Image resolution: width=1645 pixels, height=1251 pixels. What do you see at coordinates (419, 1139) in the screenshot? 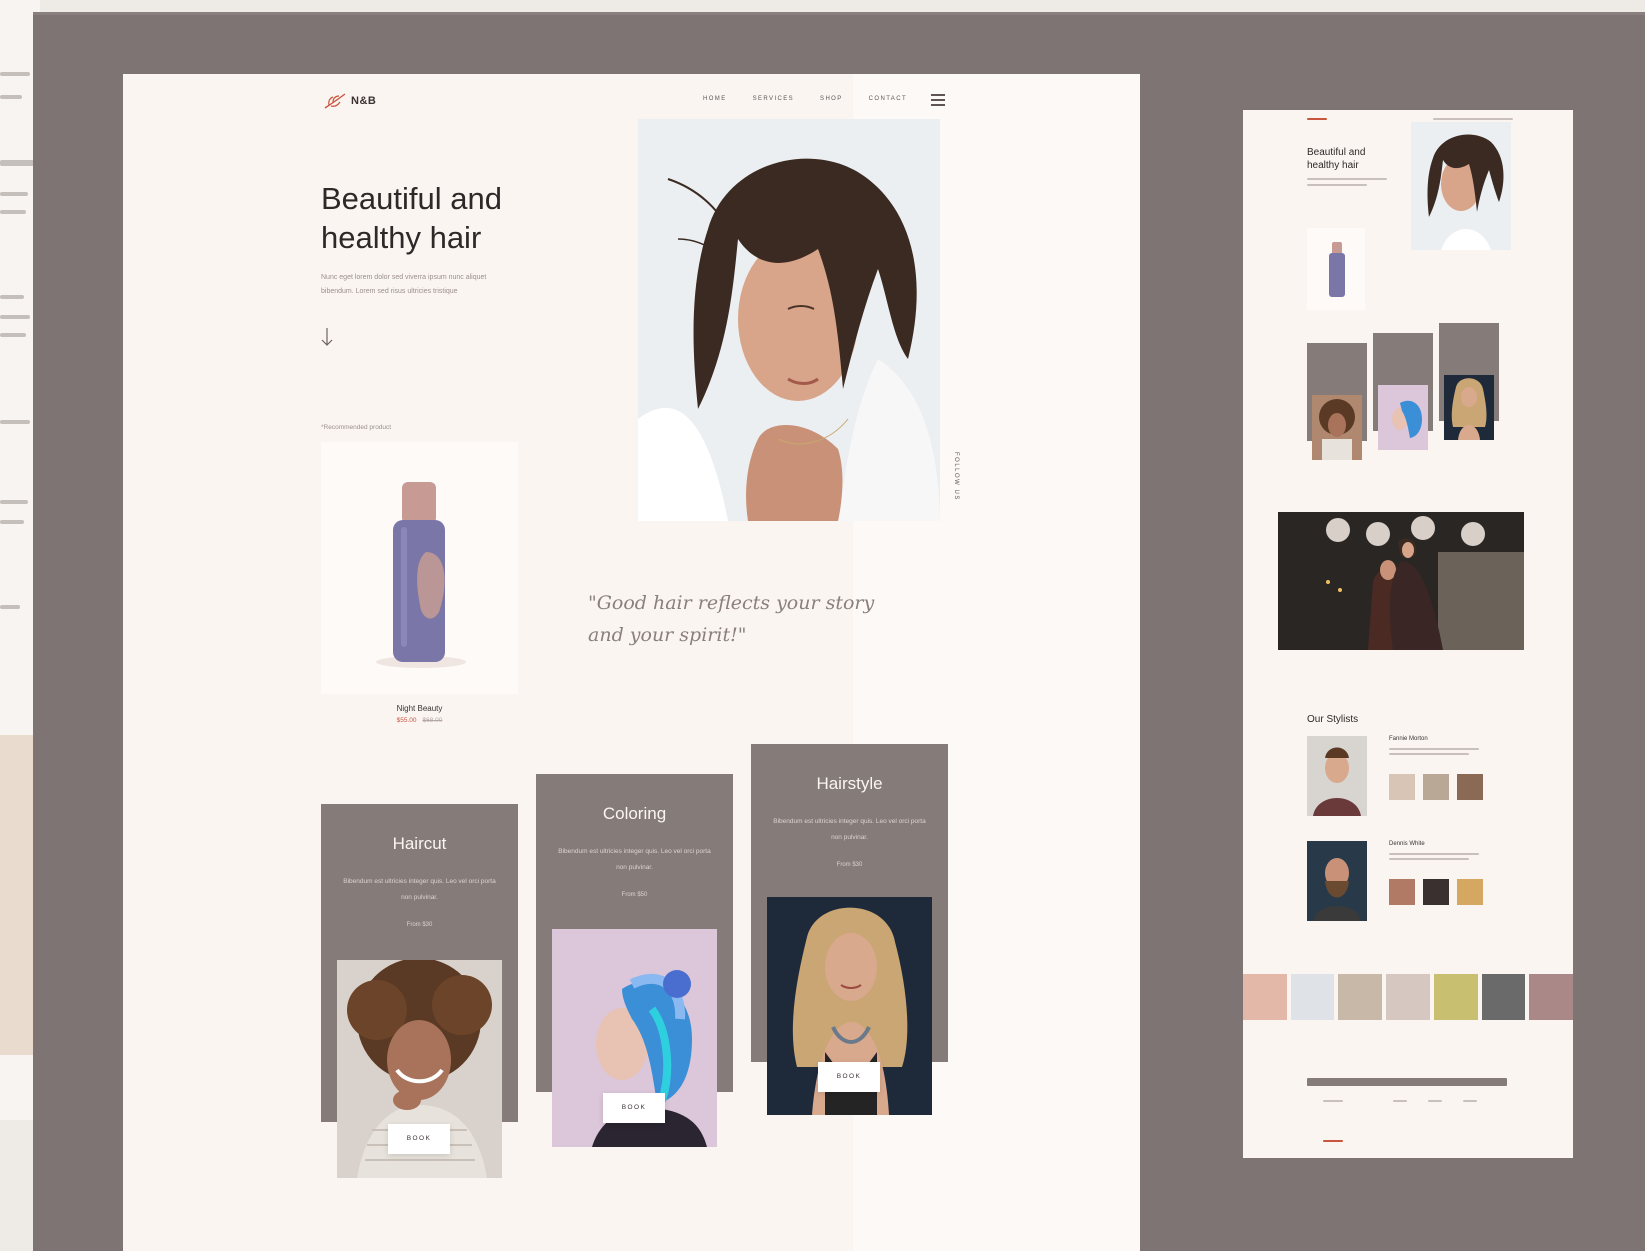
I see `book-button-haircut: BOOK` at bounding box center [419, 1139].